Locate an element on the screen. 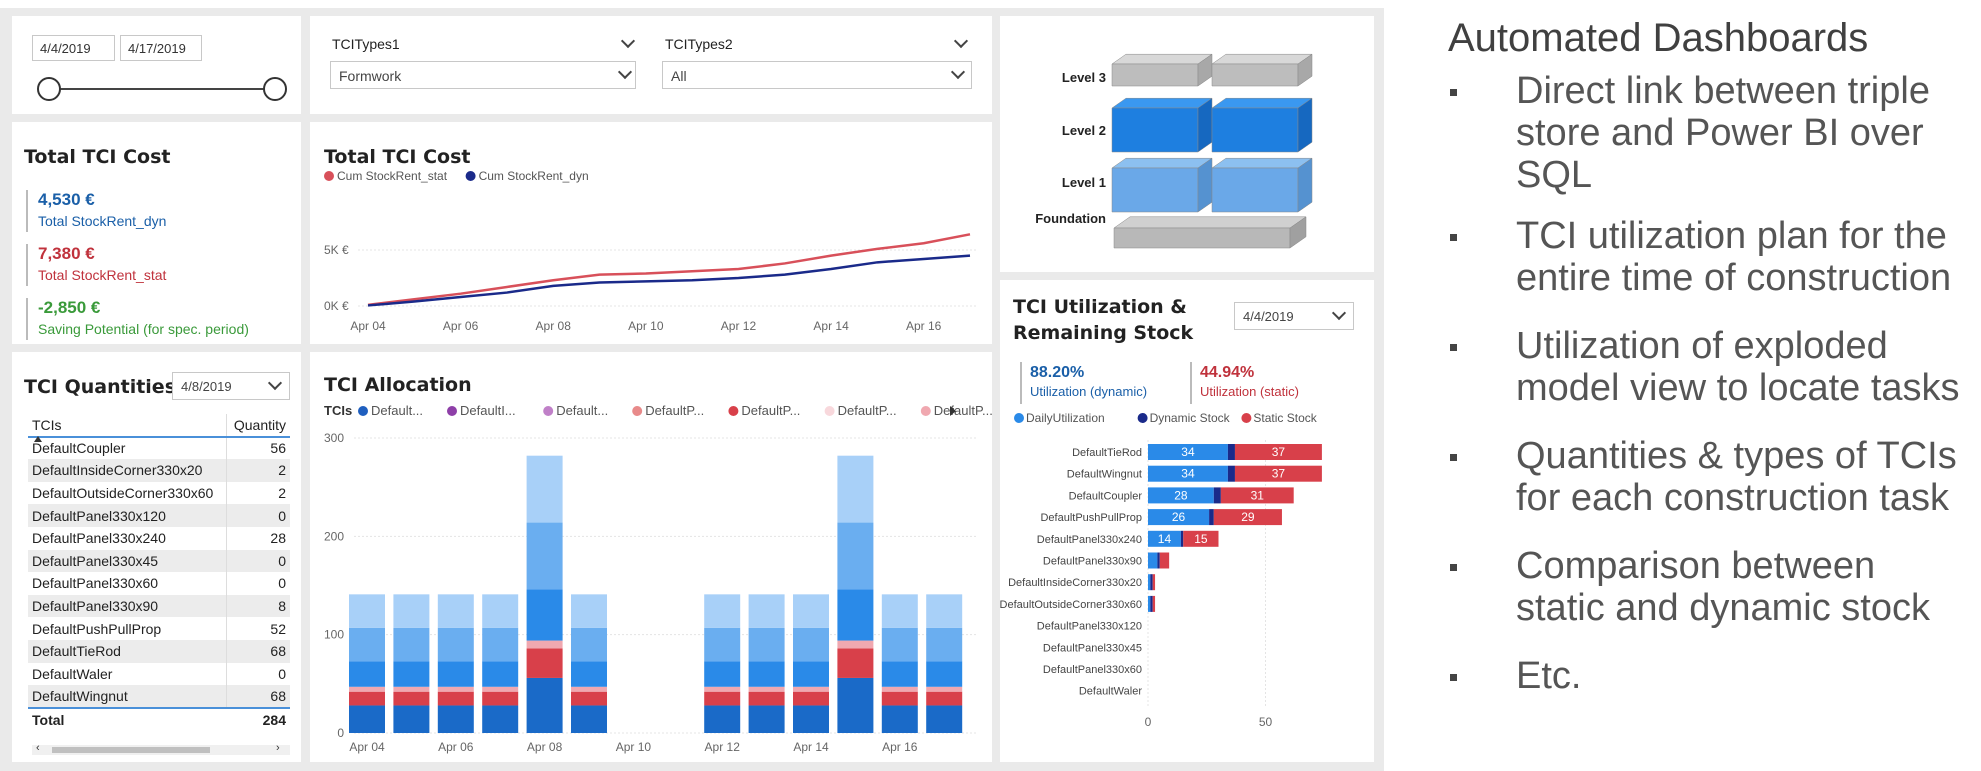 The image size is (1981, 771). table-row: DefaultWaler 0 is located at coordinates (159, 674).